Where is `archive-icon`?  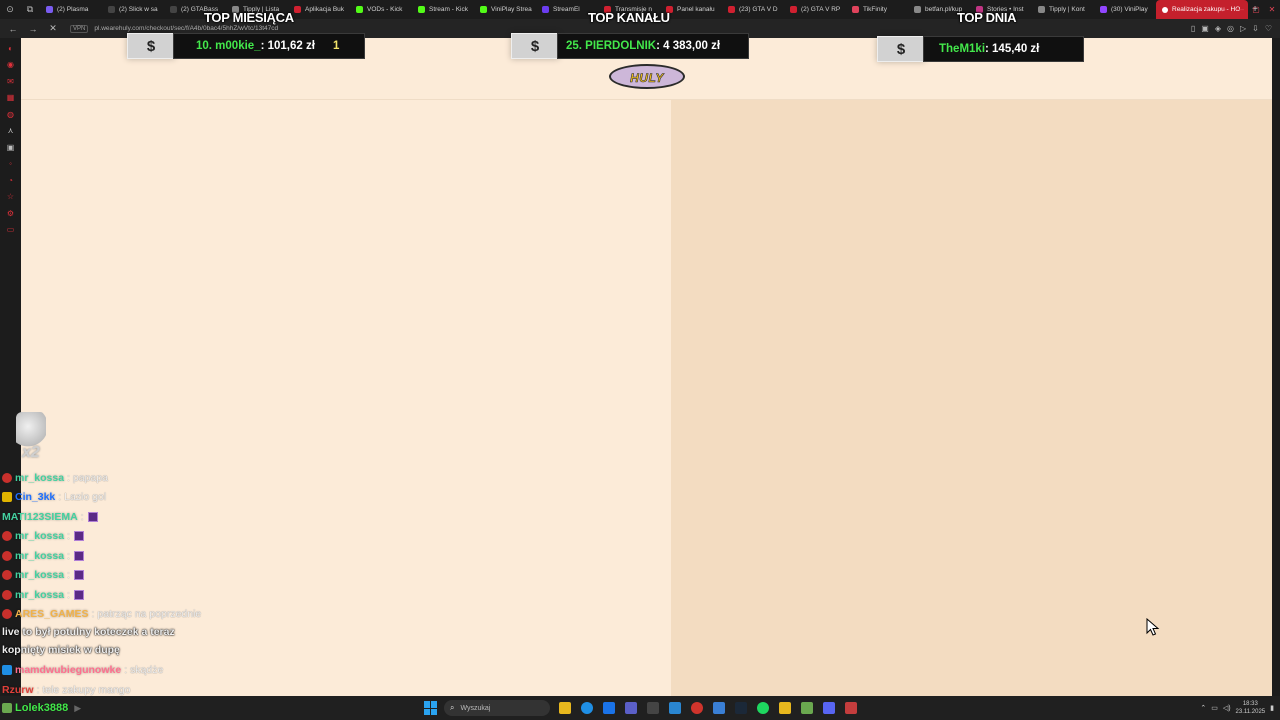
archive-icon is located at coordinates (807, 708).